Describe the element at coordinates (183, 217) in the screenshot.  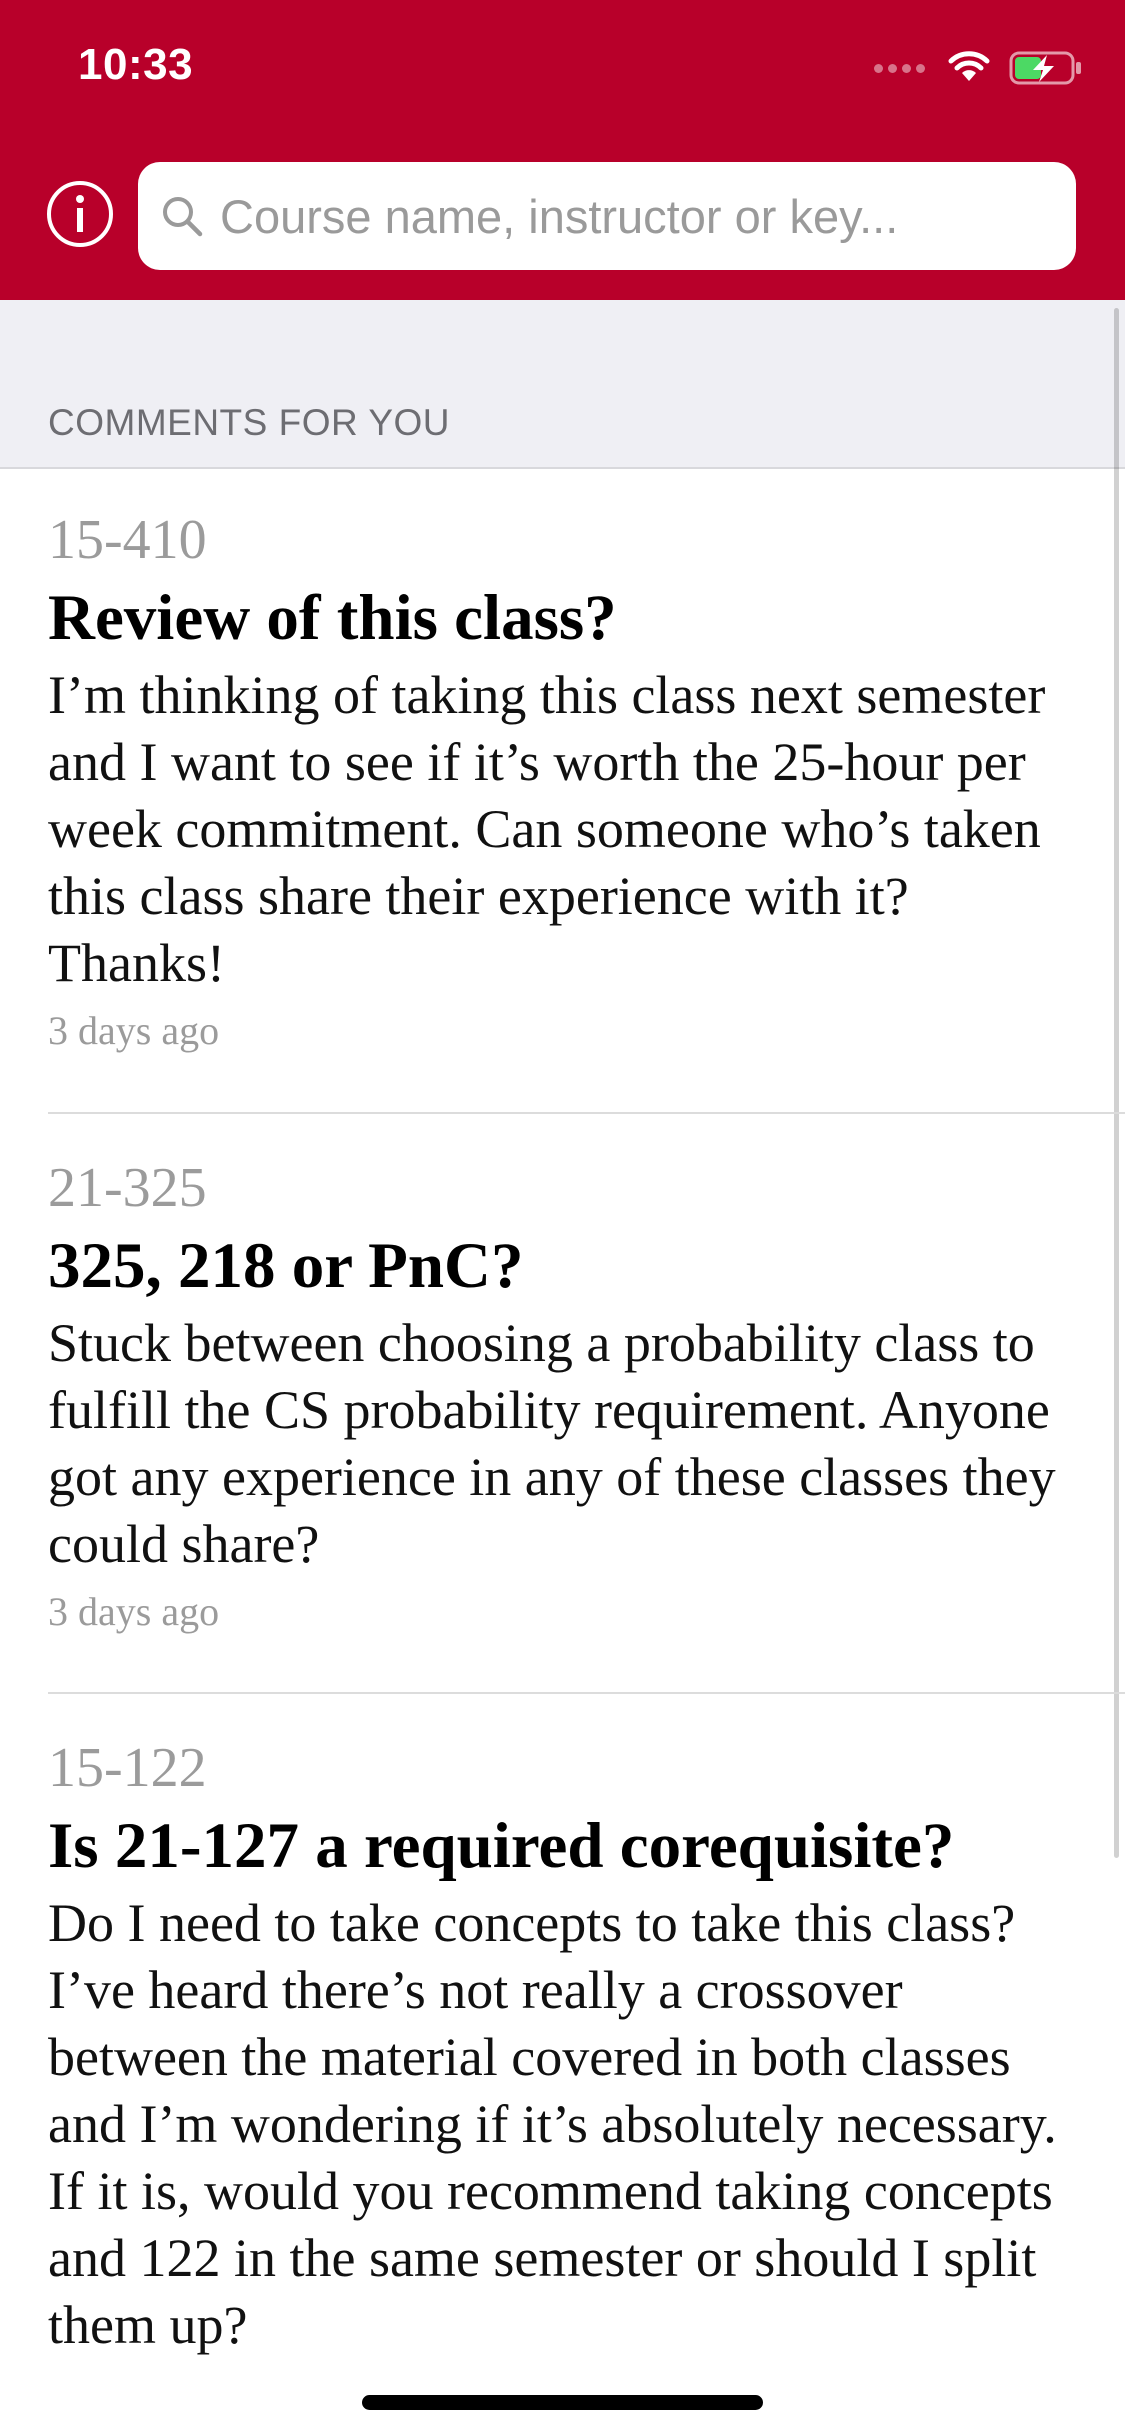
I see `search-icon` at that location.